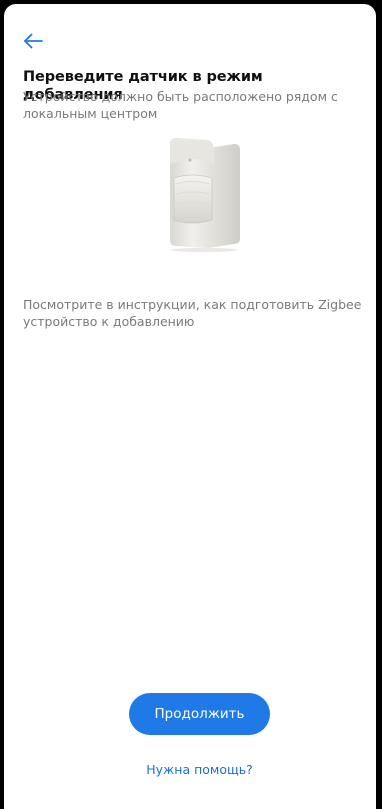 This screenshot has width=382, height=809. Describe the element at coordinates (199, 714) in the screenshot. I see `continue-button: Продолжить` at that location.